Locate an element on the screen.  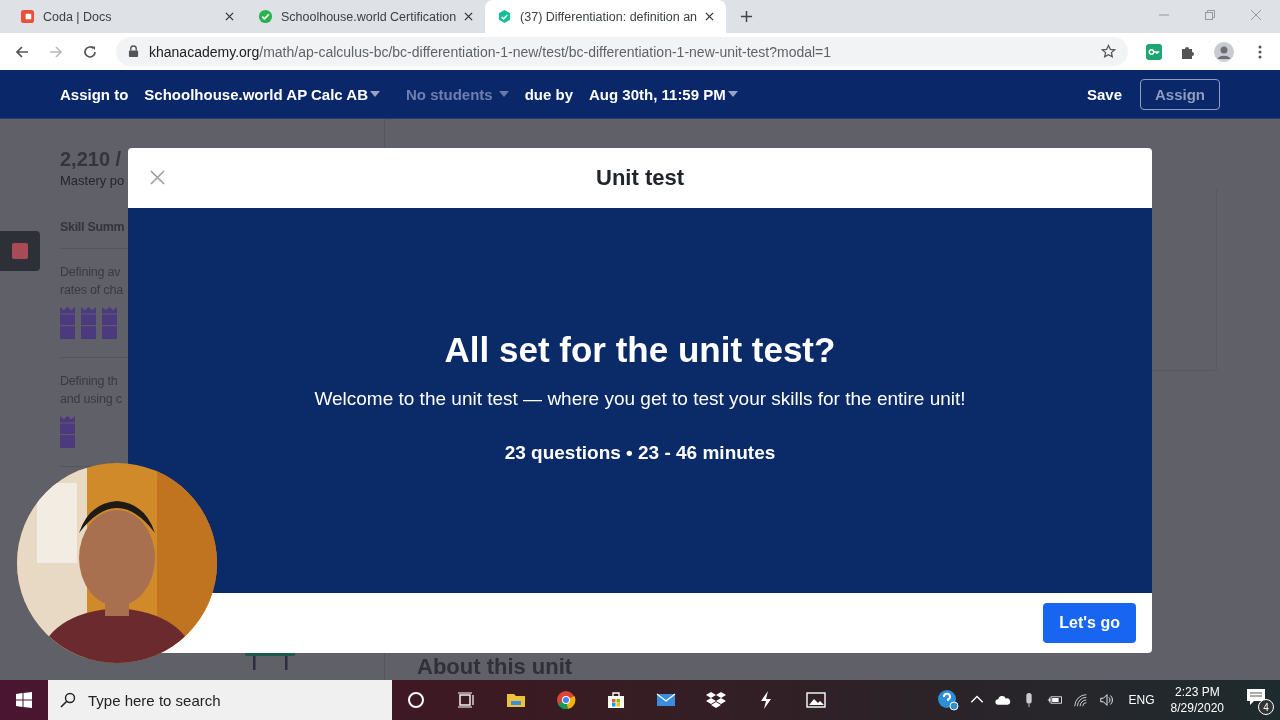
image-icon is located at coordinates (816, 700).